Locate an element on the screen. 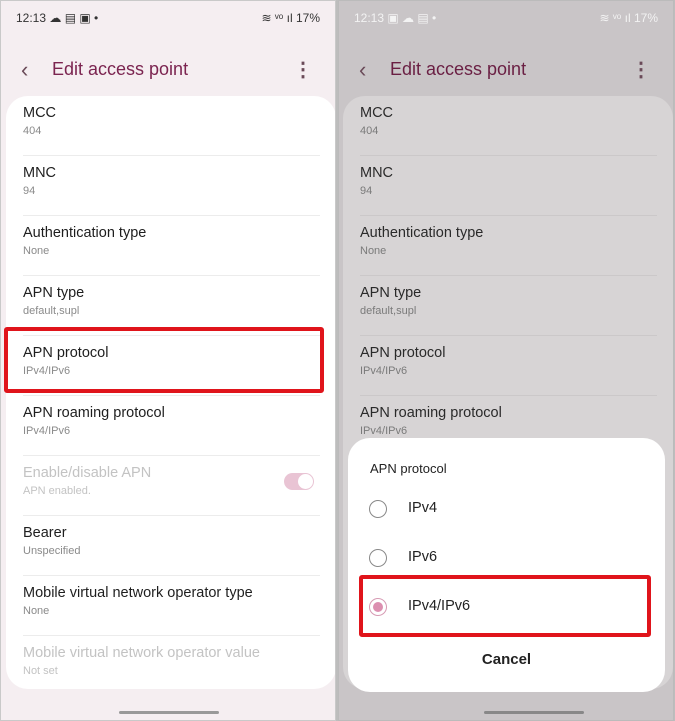  setting-title: APN protocol is located at coordinates (403, 353).